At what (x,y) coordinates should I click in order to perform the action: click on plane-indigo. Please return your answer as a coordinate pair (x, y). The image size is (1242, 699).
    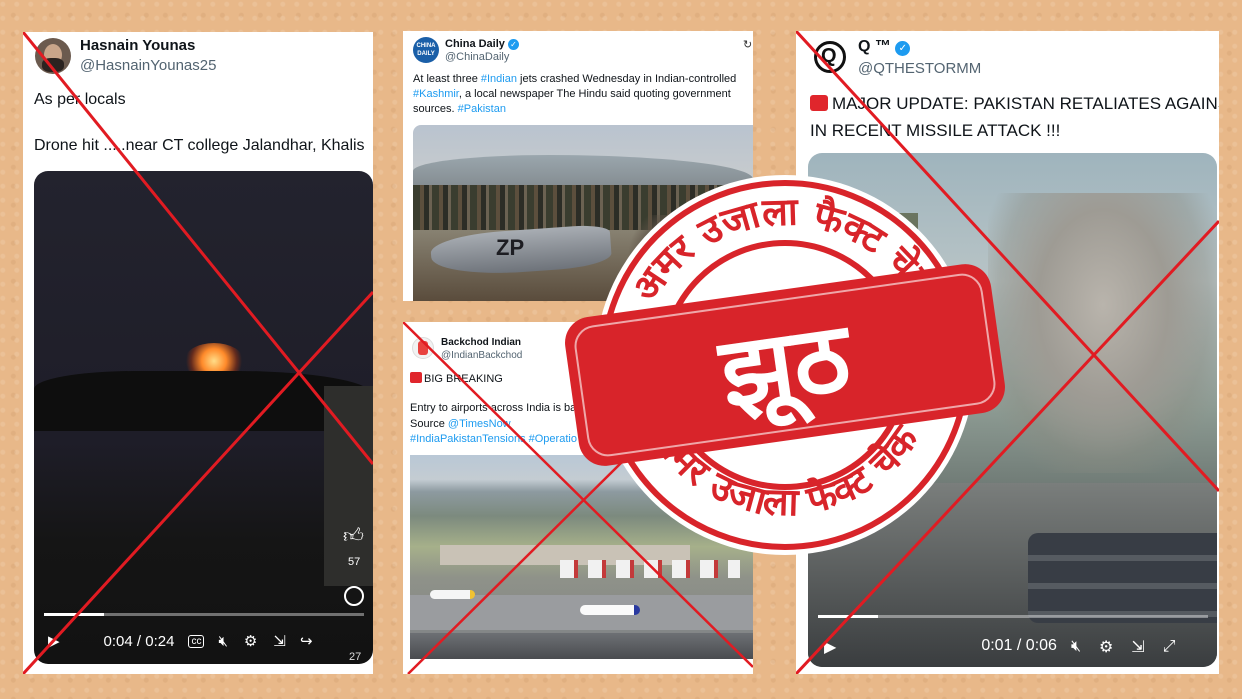
    Looking at the image, I should click on (610, 610).